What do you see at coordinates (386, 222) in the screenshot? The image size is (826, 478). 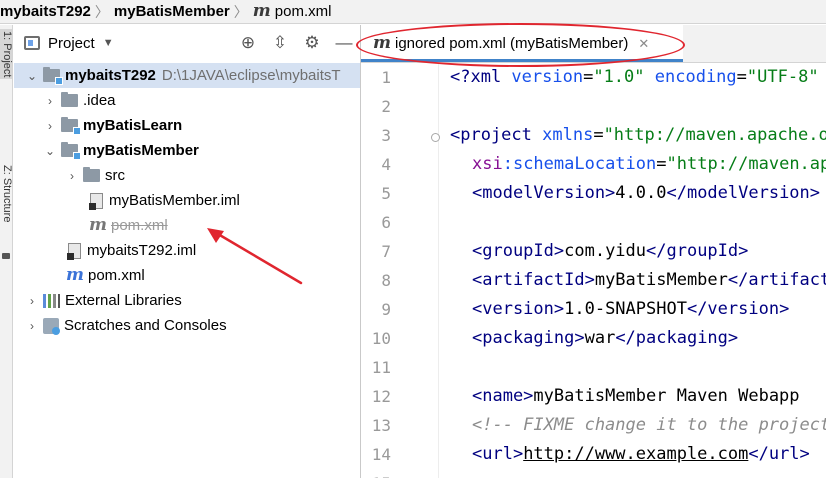 I see `line-number: 6` at bounding box center [386, 222].